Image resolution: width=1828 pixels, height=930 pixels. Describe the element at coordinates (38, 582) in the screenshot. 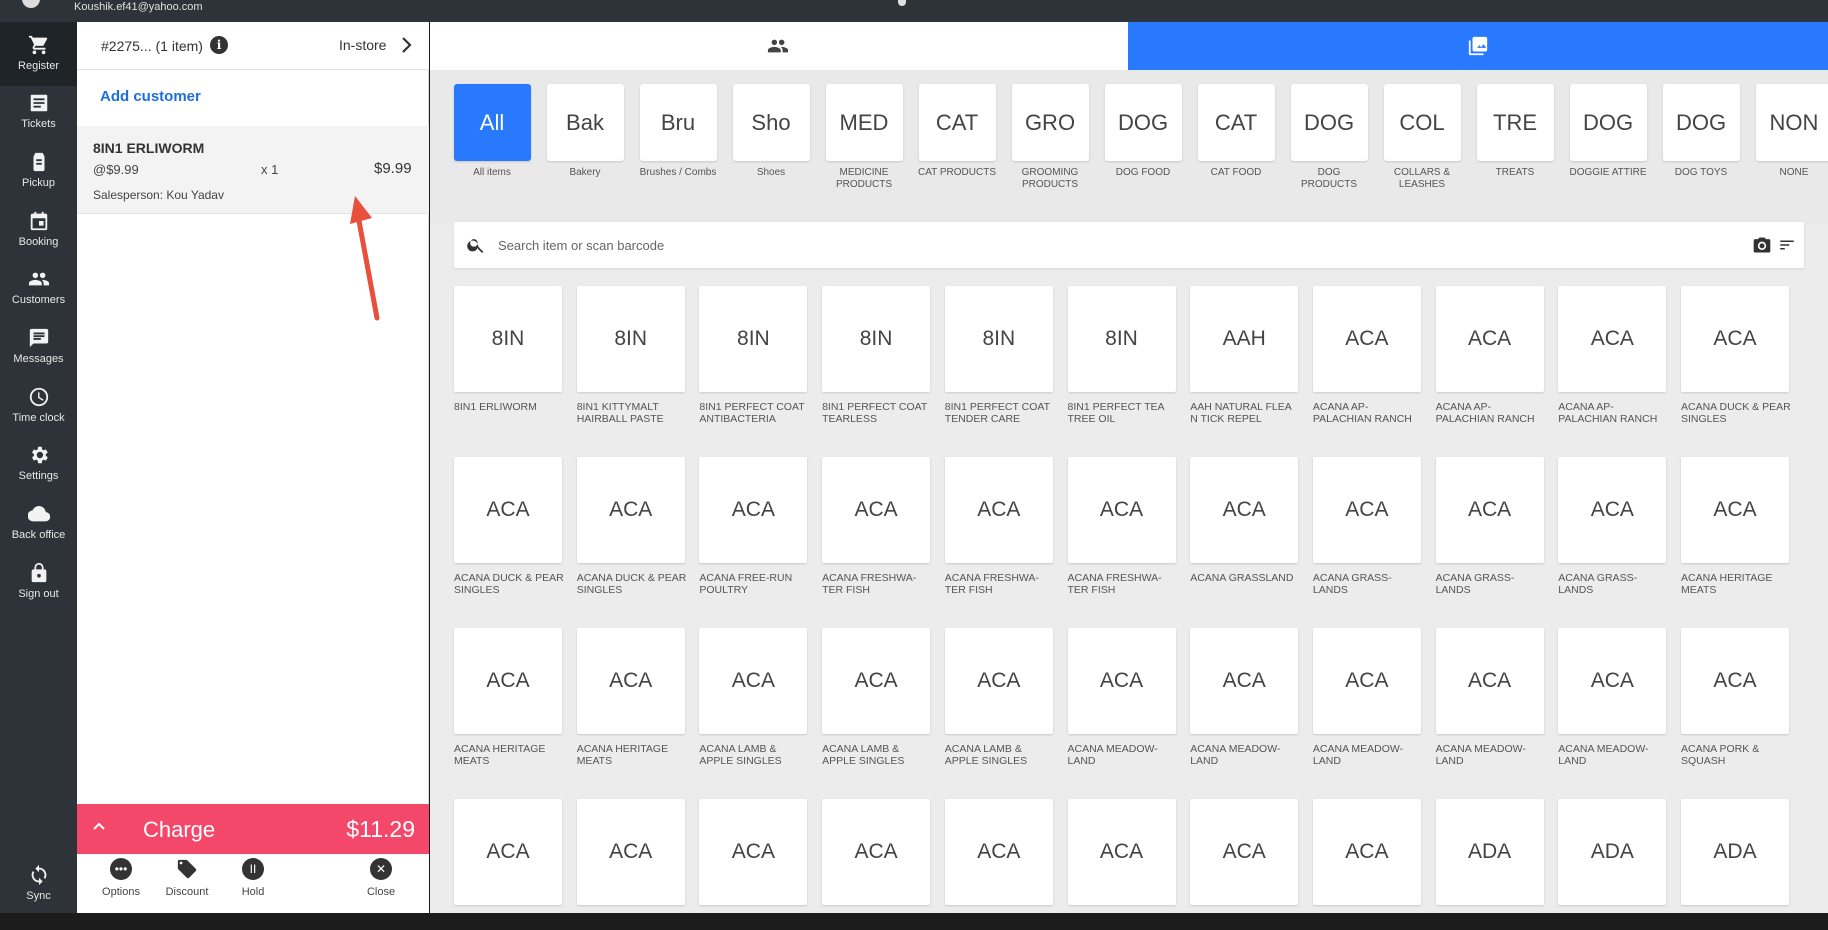

I see `nav-signout: Sign out` at that location.